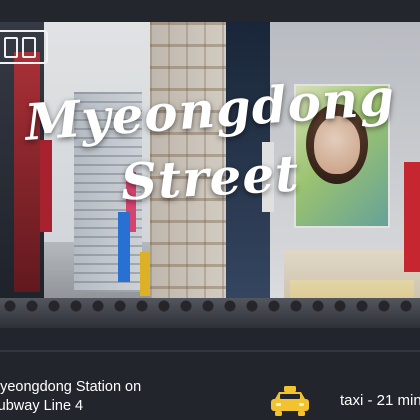 This screenshot has height=420, width=420. Describe the element at coordinates (71, 396) in the screenshot. I see `station-info: Myeongdong Station on Subway Line 4` at that location.